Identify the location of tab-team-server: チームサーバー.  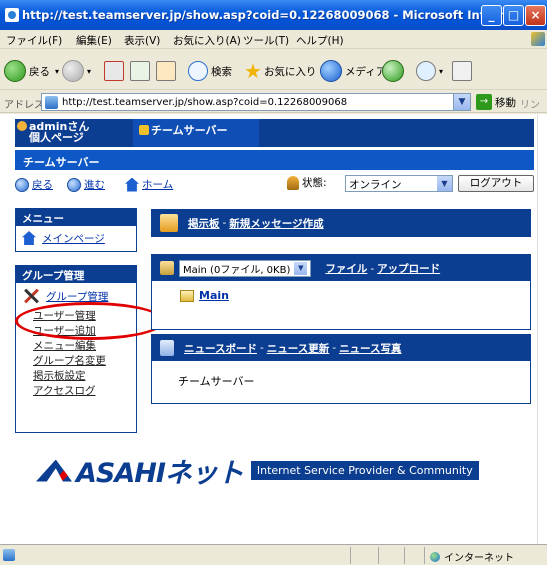
(196, 133).